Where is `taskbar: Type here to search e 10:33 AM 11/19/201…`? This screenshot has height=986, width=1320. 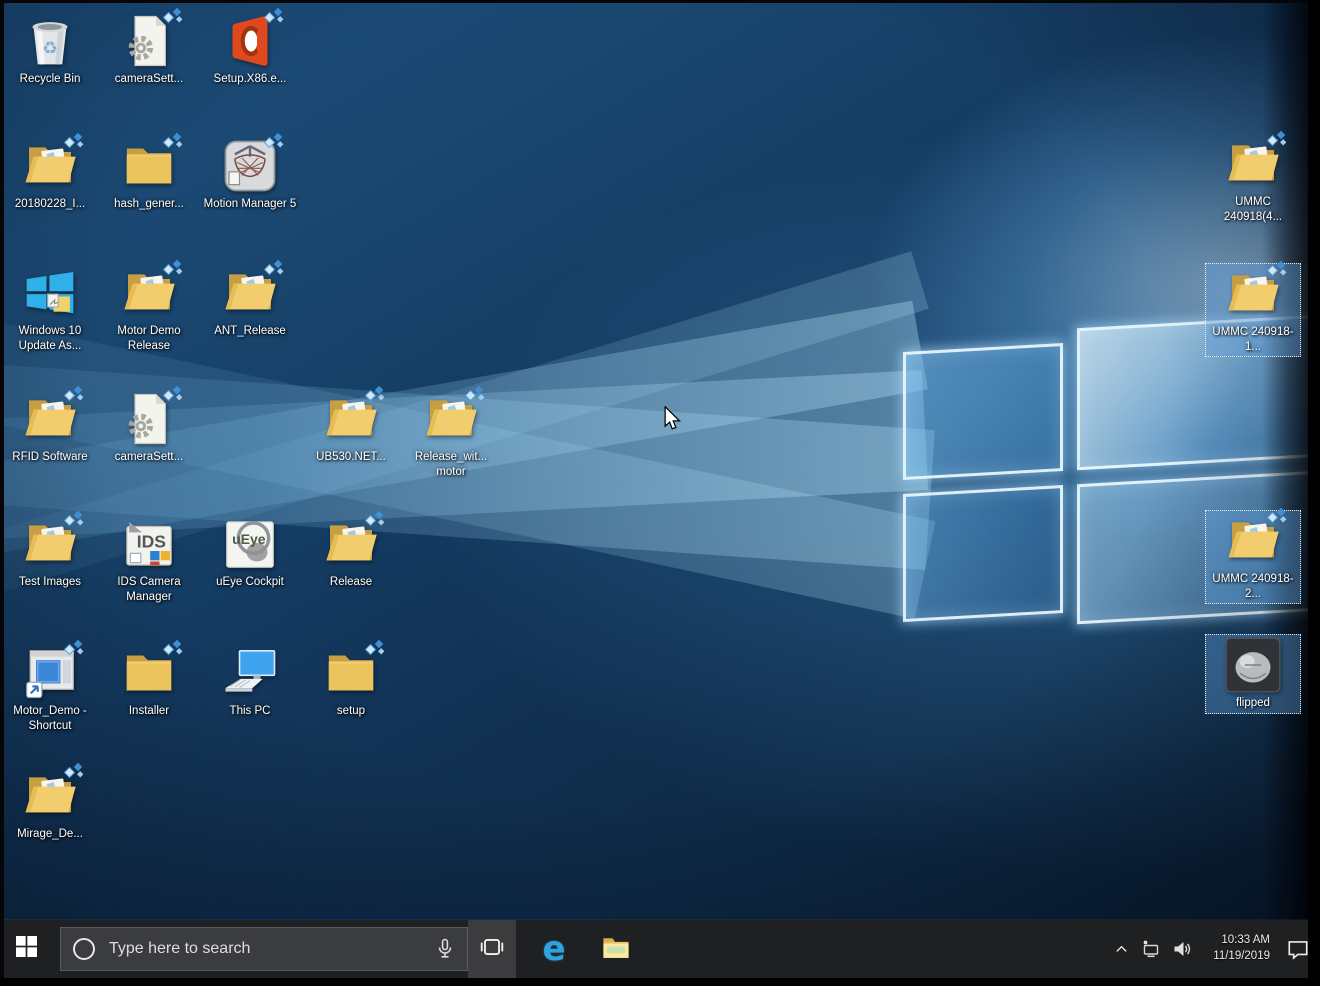
taskbar: Type here to search e 10:33 AM 11/19/201… is located at coordinates (660, 949).